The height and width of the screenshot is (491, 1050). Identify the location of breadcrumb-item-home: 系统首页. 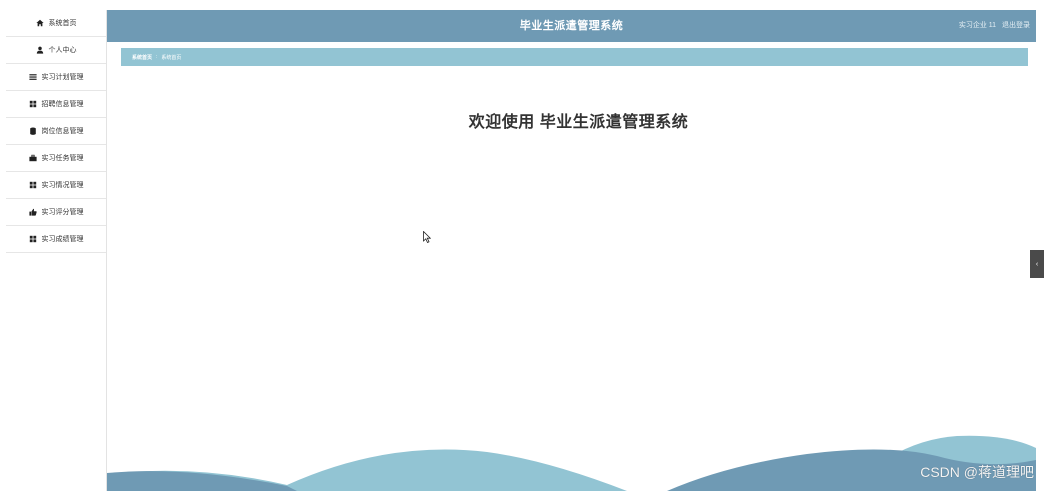
(142, 57).